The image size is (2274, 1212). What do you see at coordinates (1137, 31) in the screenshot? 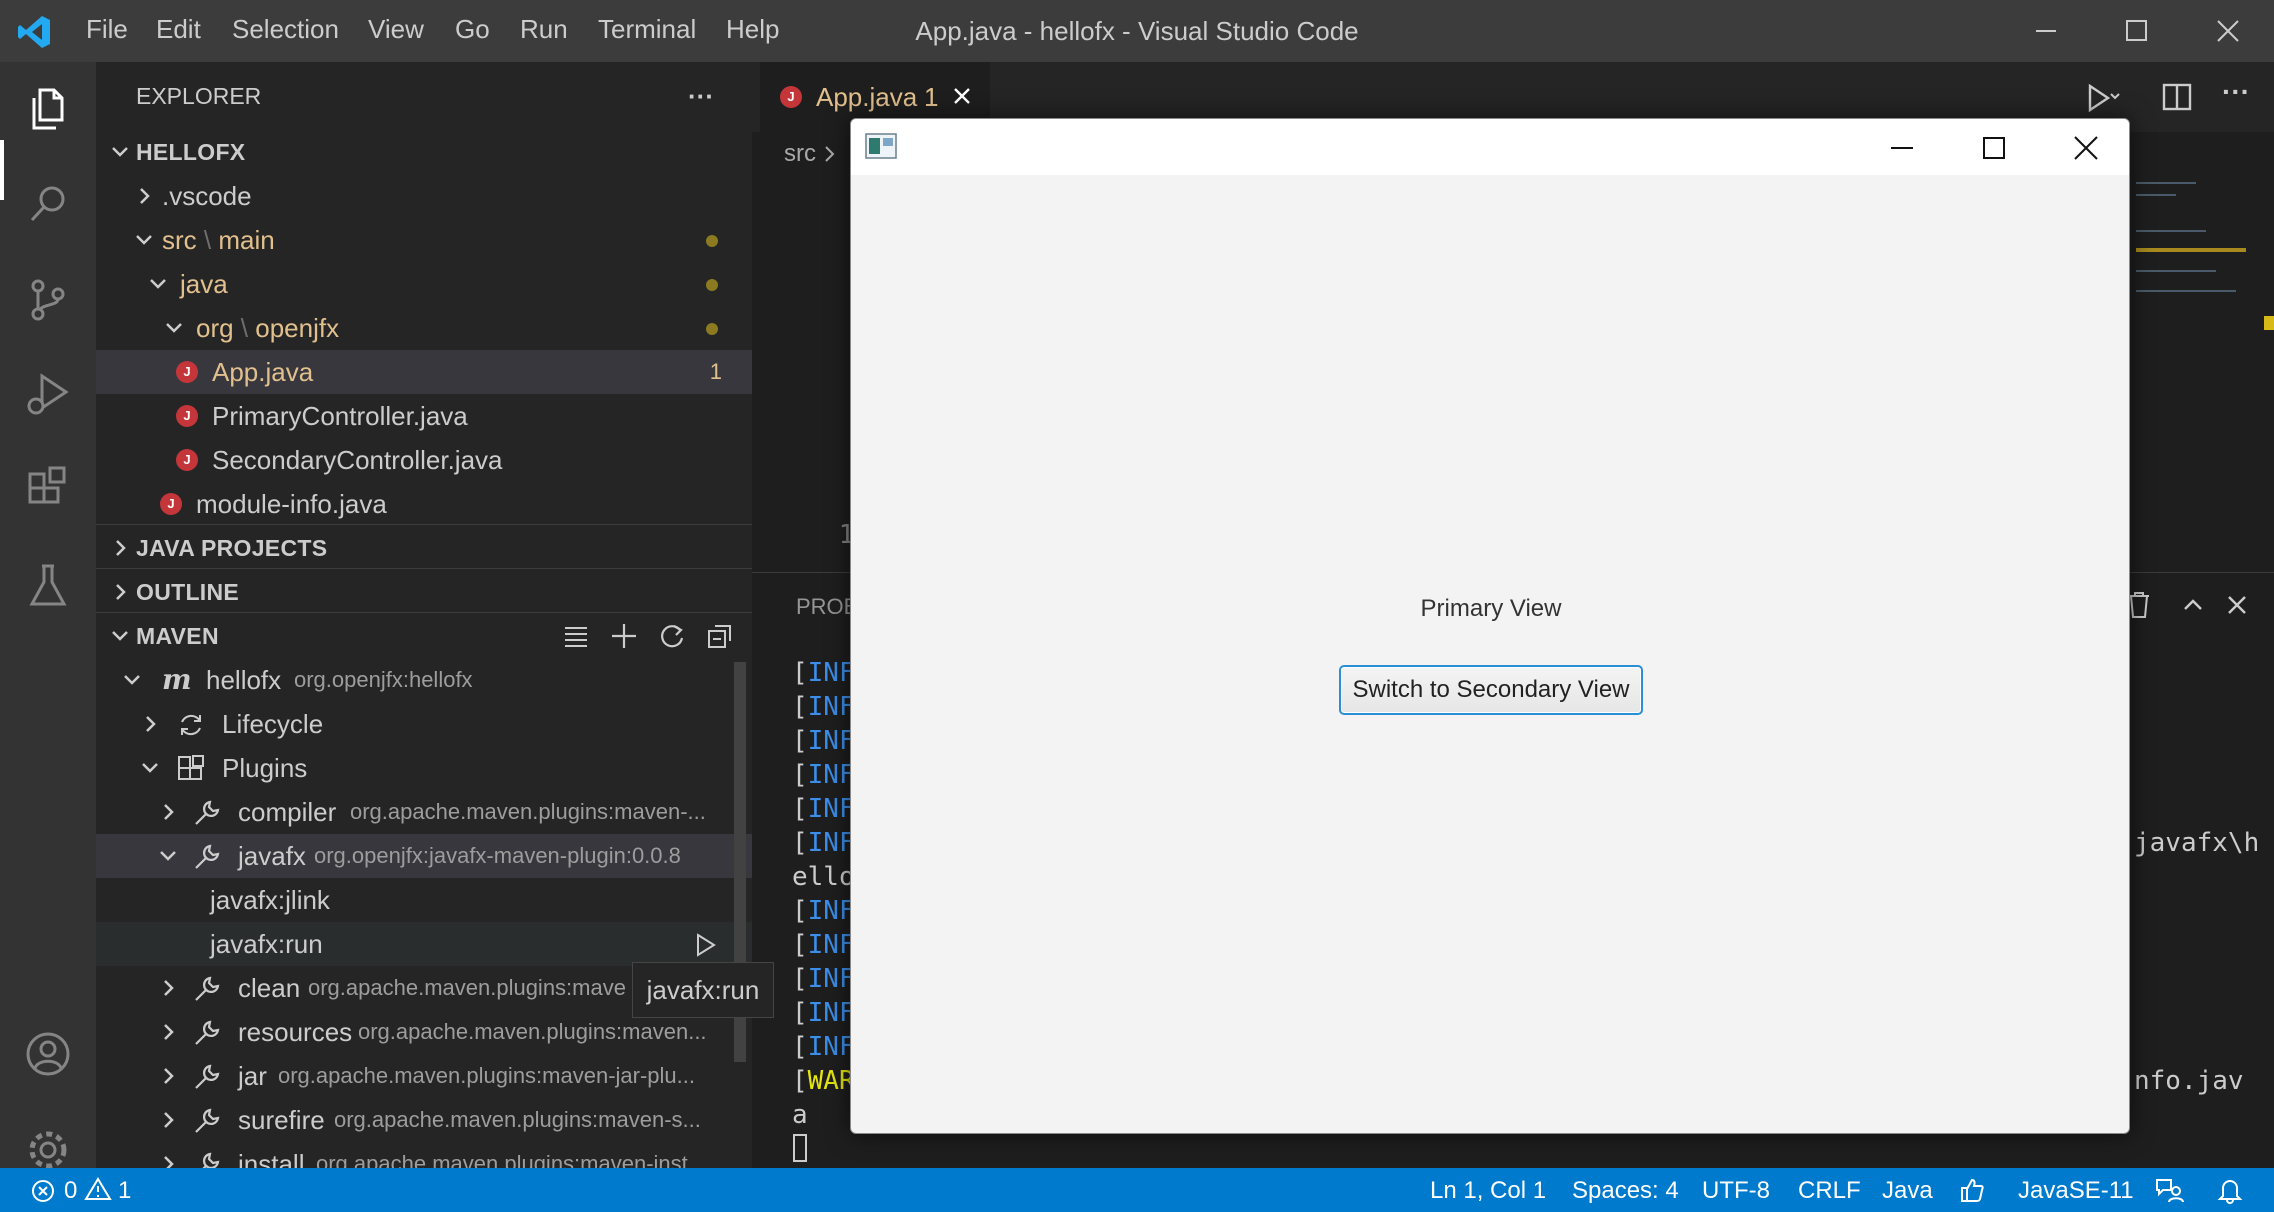
I see `window-title: App.java - hellofx - Visual Studio Code` at bounding box center [1137, 31].